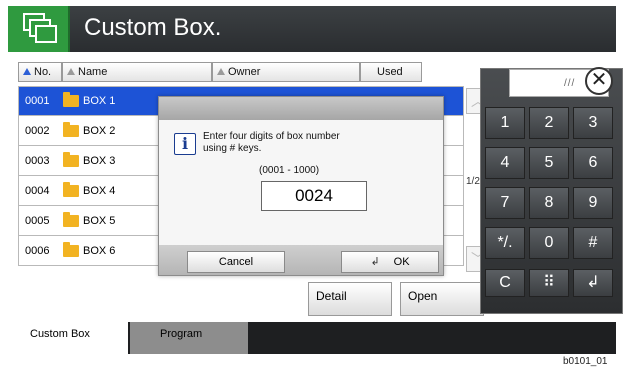  What do you see at coordinates (153, 27) in the screenshot?
I see `page-title: Custom Box.` at bounding box center [153, 27].